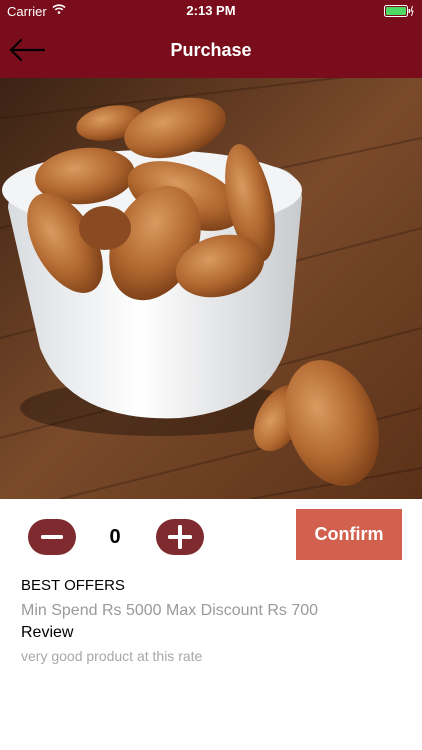 This screenshot has height=750, width=422. Describe the element at coordinates (349, 534) in the screenshot. I see `confirm-button: Confirm` at that location.